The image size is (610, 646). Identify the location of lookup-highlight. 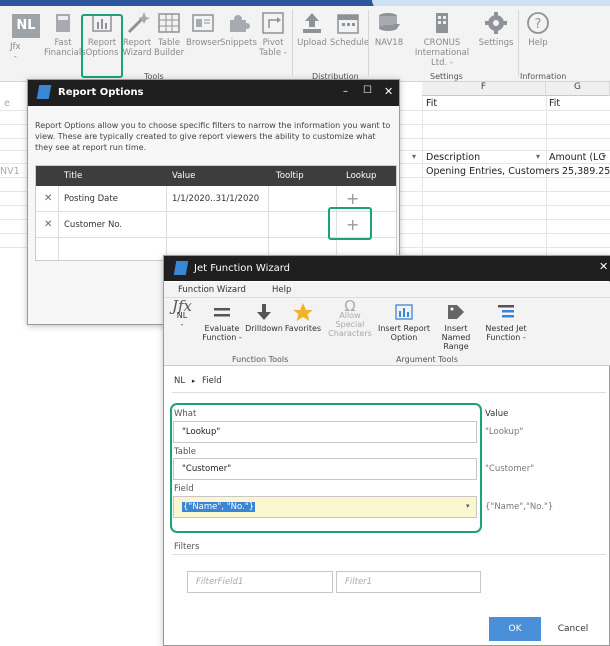
(350, 223).